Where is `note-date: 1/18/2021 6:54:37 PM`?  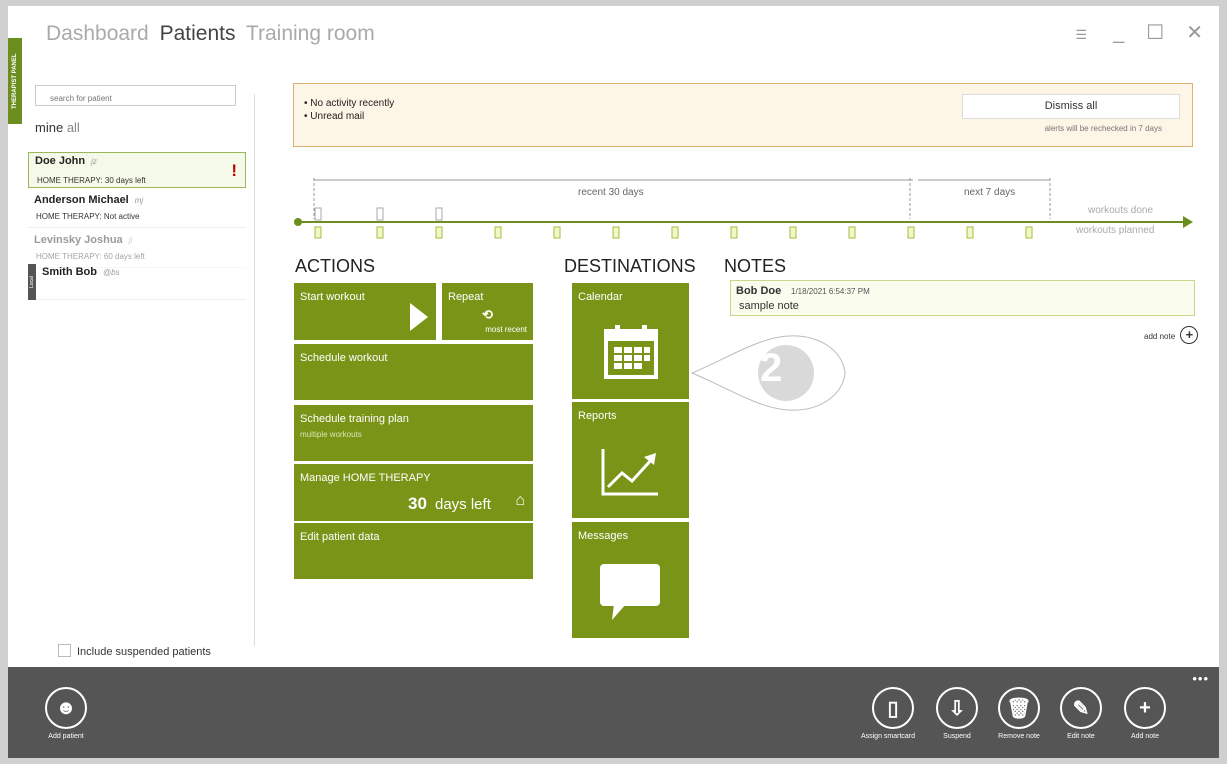 note-date: 1/18/2021 6:54:37 PM is located at coordinates (830, 291).